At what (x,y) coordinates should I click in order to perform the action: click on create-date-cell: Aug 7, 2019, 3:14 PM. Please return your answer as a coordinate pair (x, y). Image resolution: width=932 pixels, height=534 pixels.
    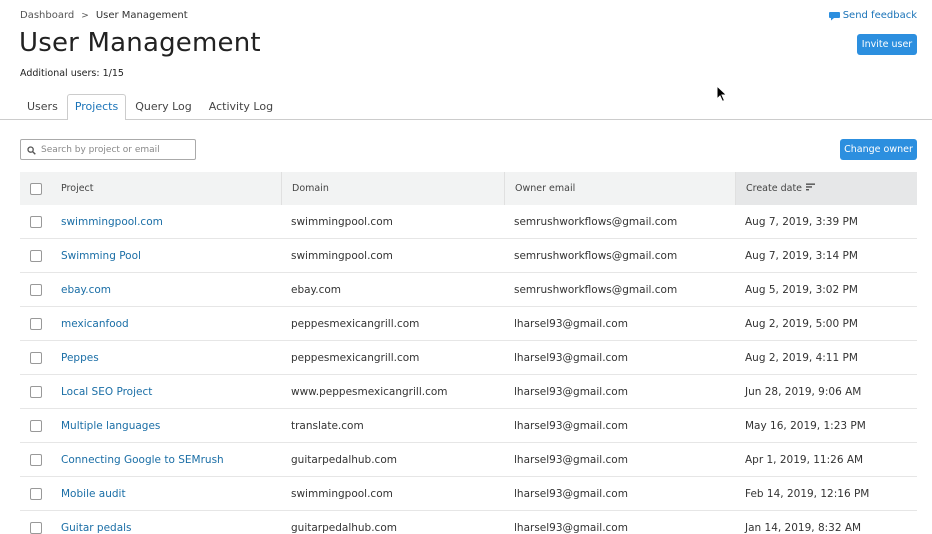
    Looking at the image, I should click on (801, 255).